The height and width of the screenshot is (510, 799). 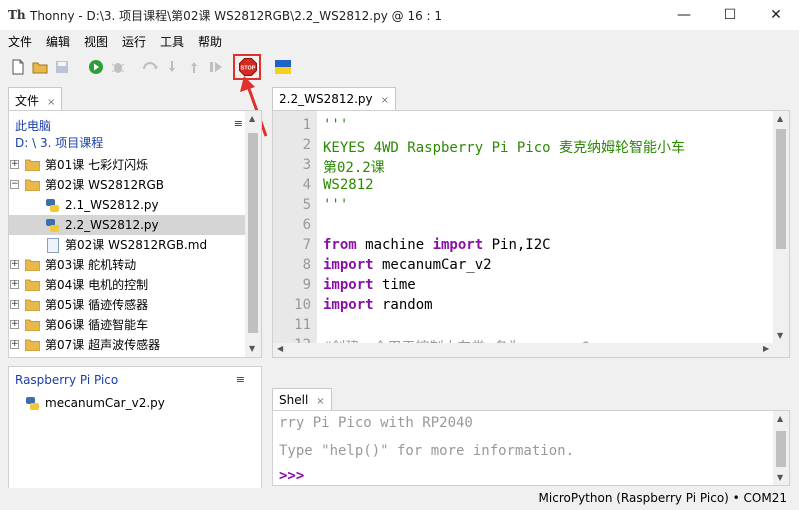 I want to click on device-title: Raspberry Pi Pico, so click(x=66, y=380).